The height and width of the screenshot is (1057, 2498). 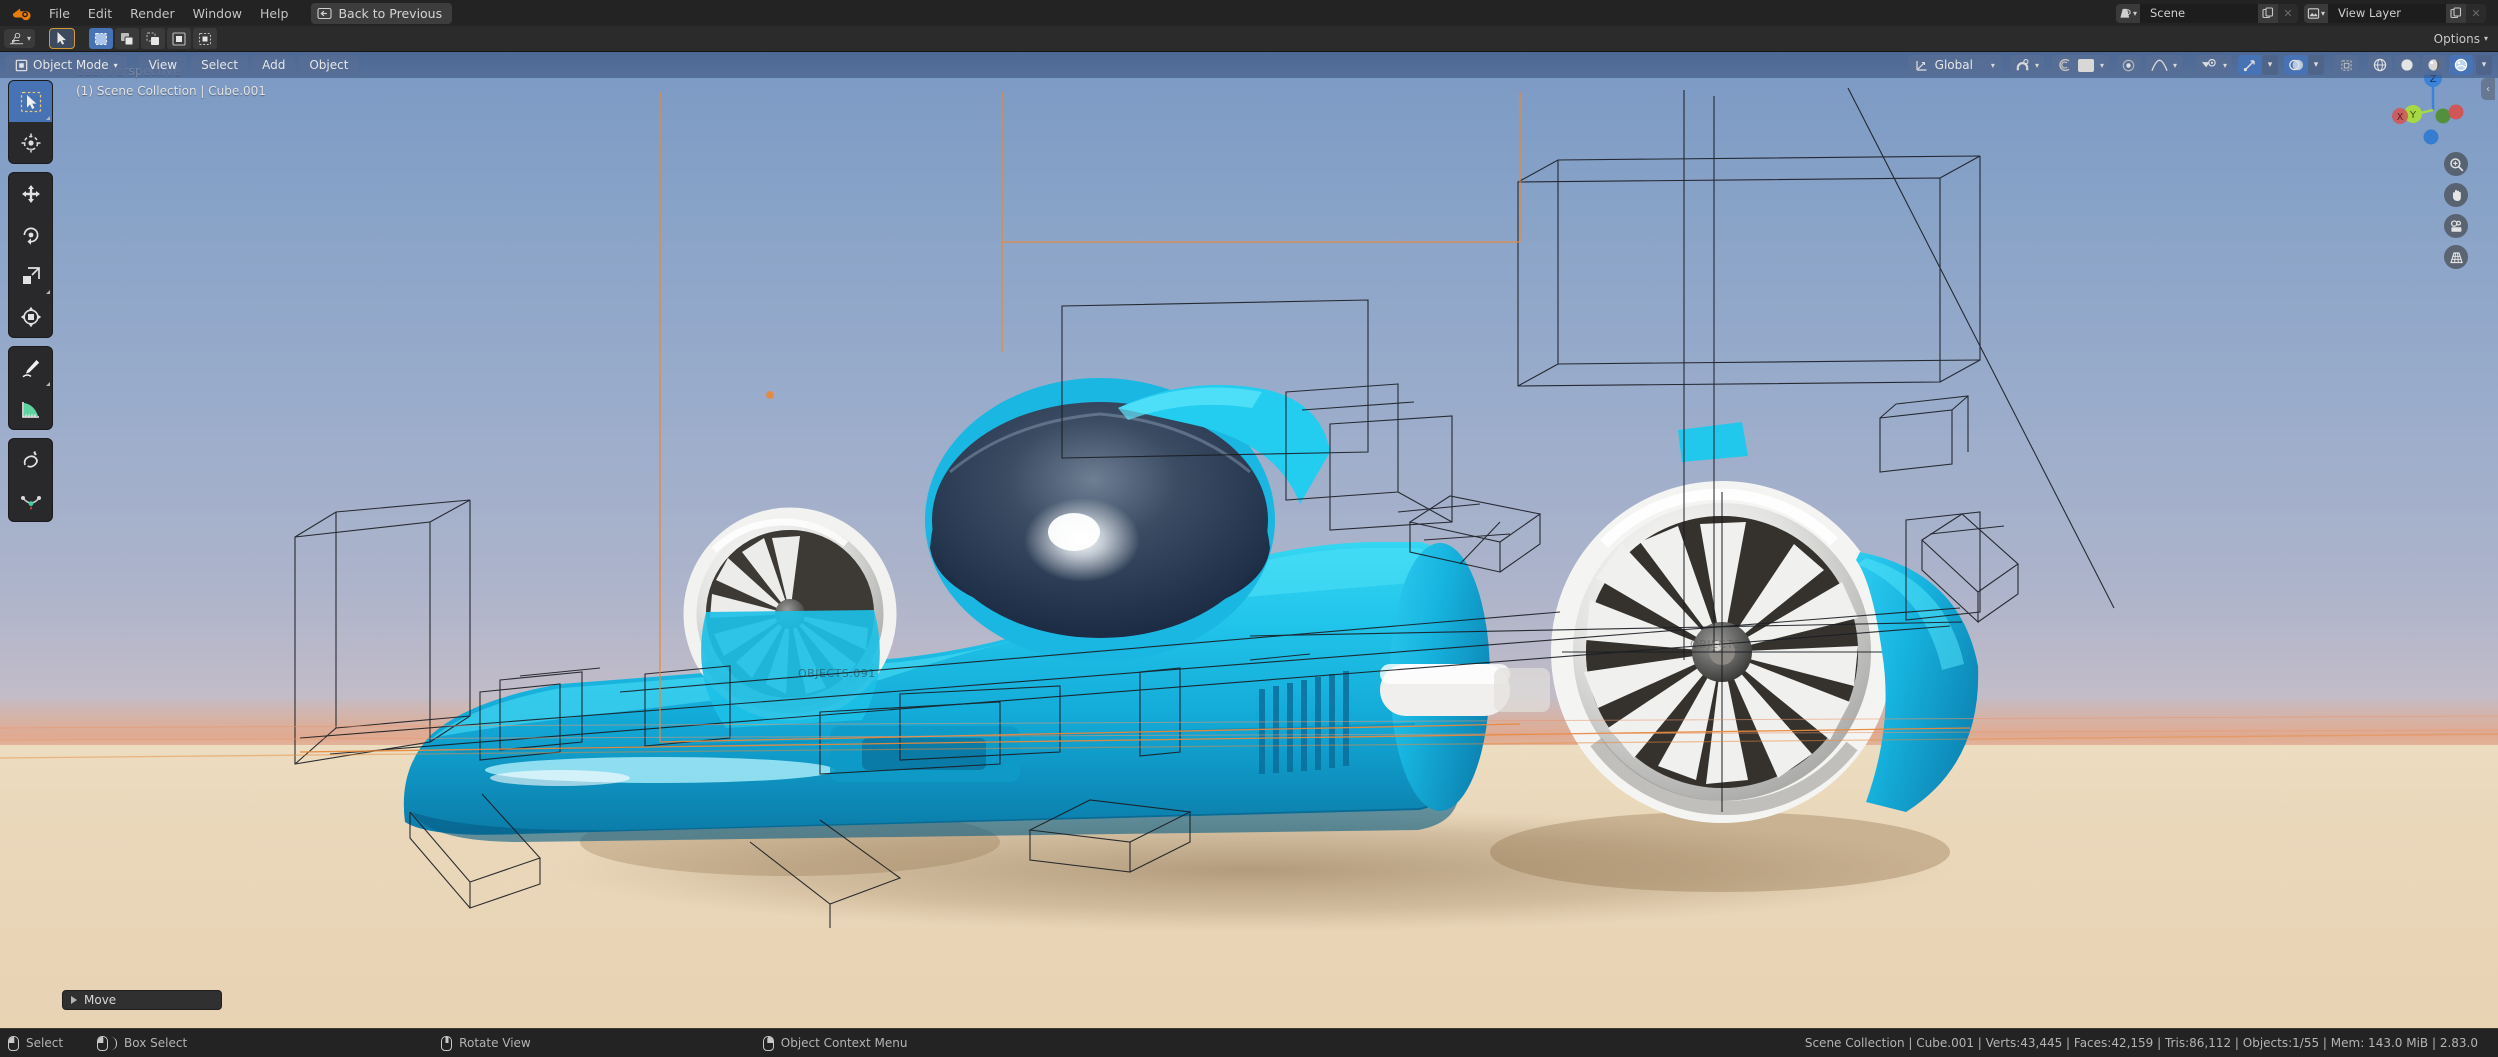 What do you see at coordinates (35, 1043) in the screenshot?
I see `status-hint-select: Select` at bounding box center [35, 1043].